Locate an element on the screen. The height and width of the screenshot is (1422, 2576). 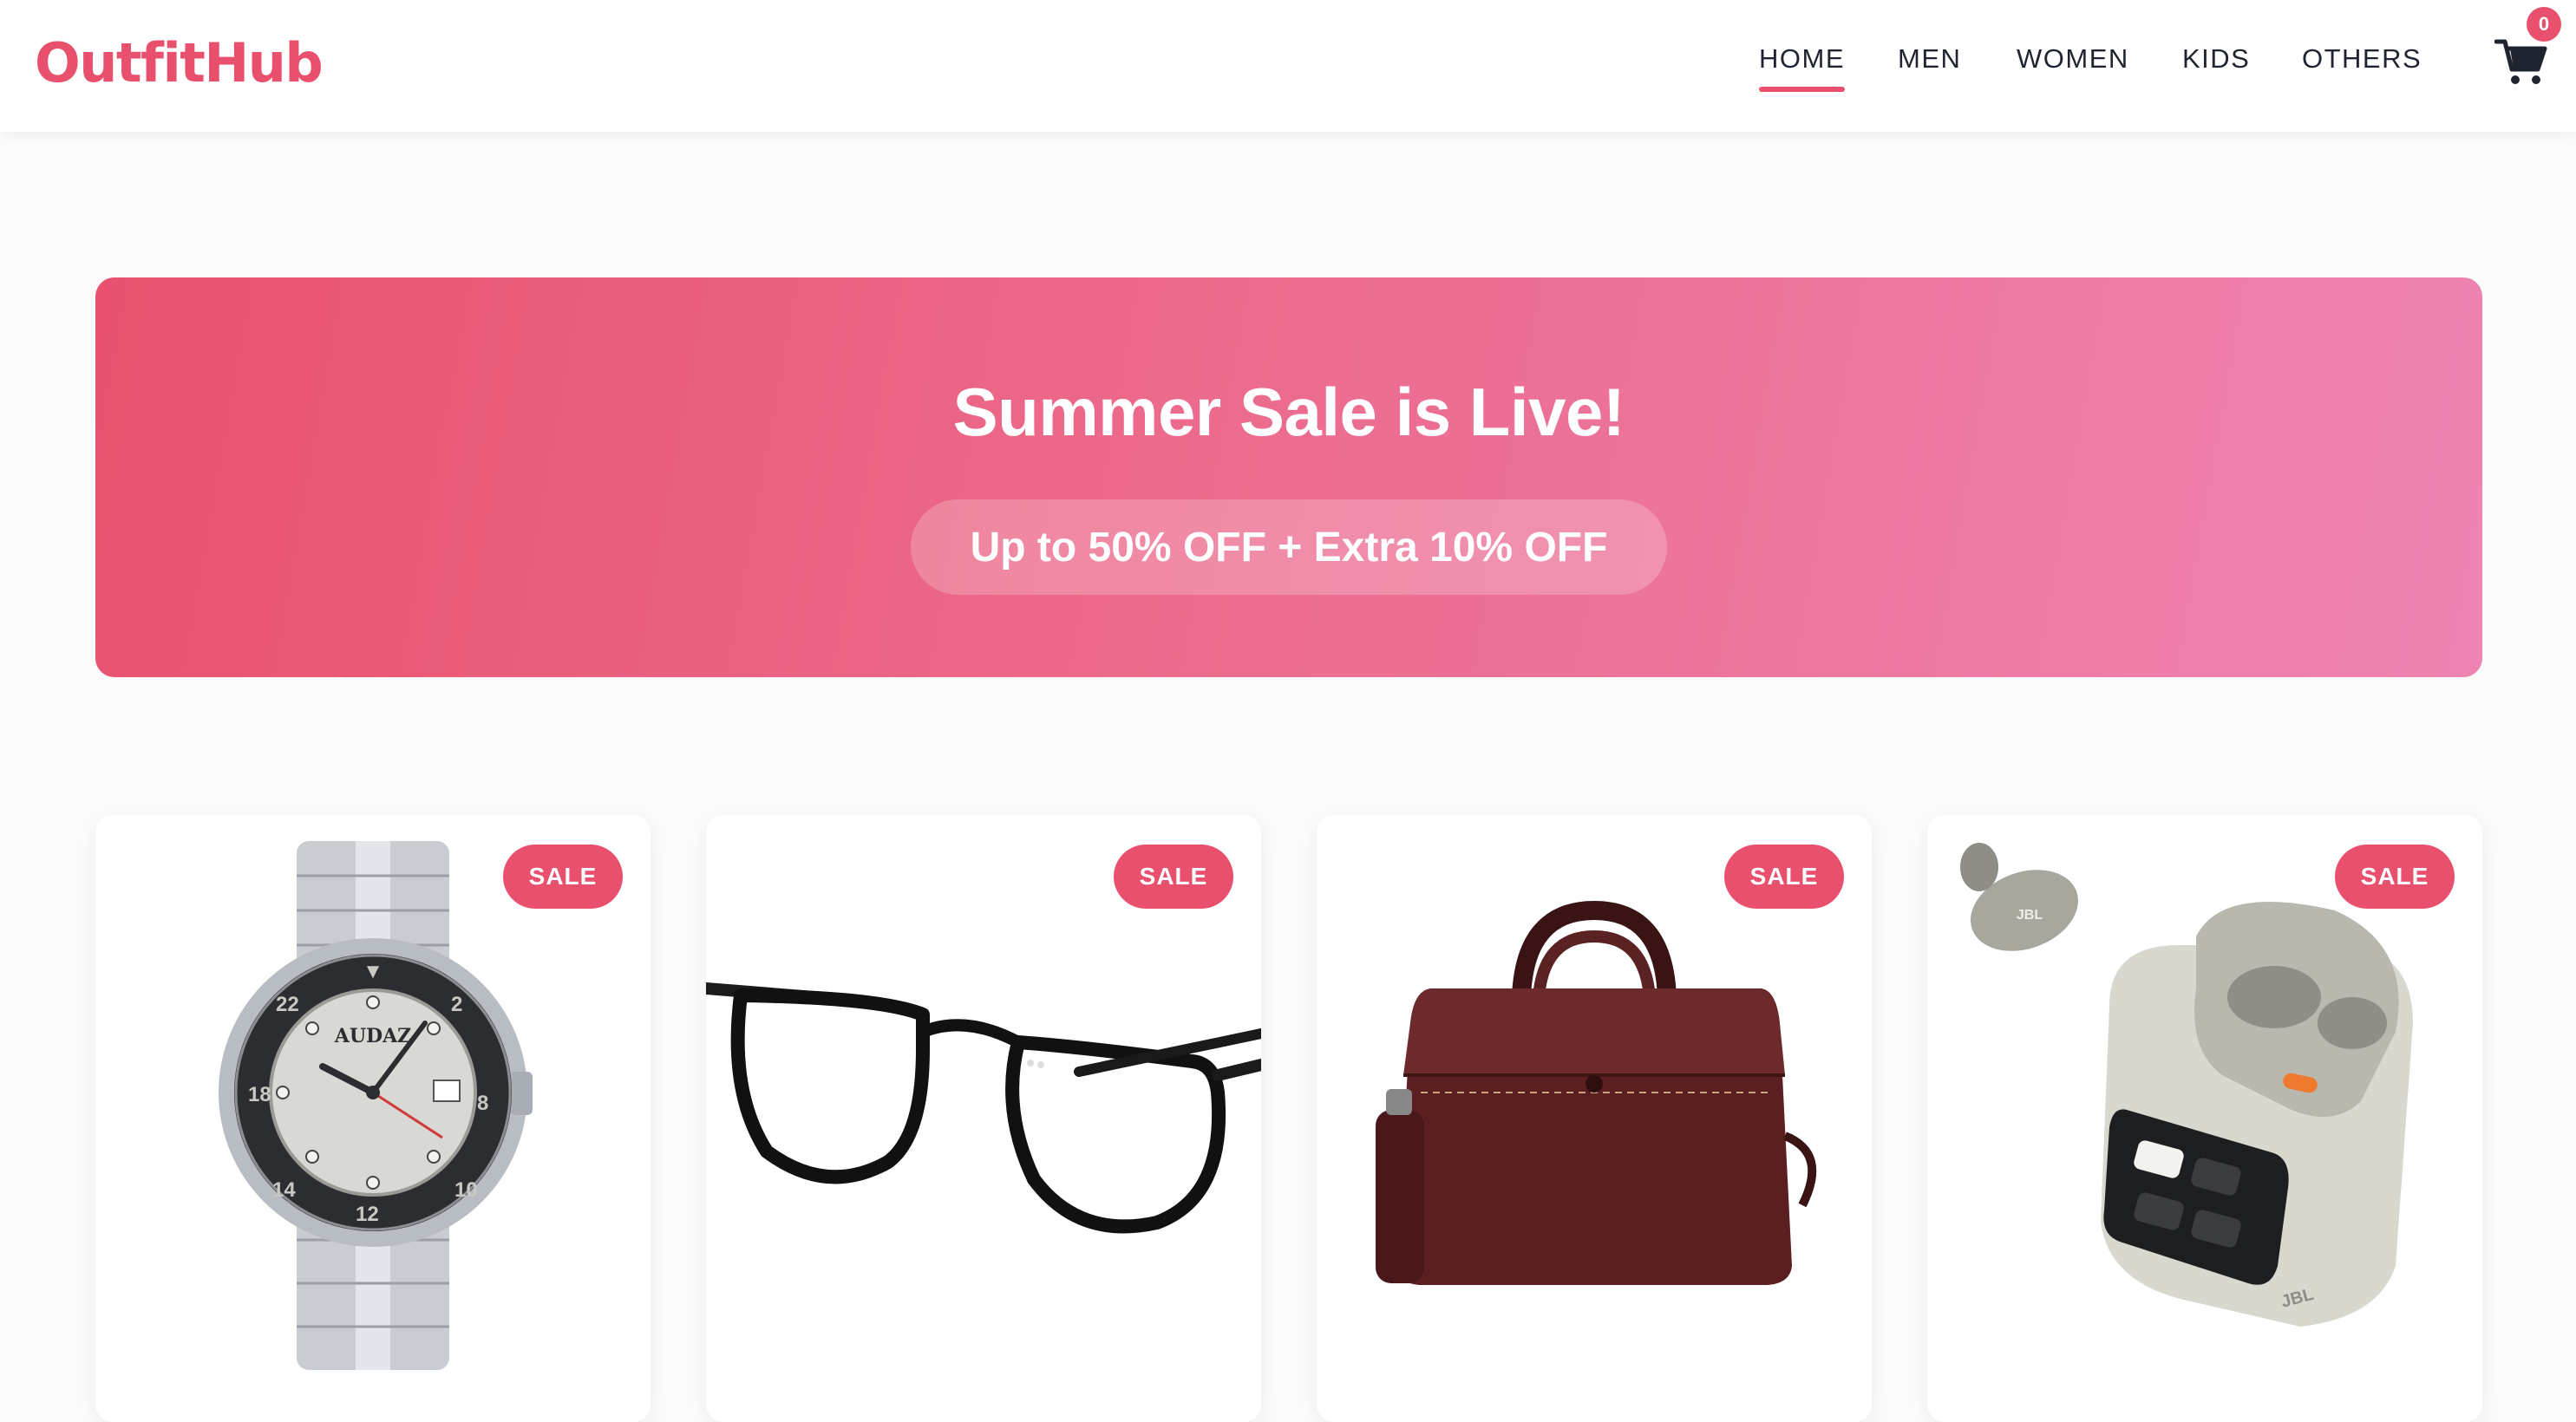
earbud-brand-text: JBL is located at coordinates (2030, 915).